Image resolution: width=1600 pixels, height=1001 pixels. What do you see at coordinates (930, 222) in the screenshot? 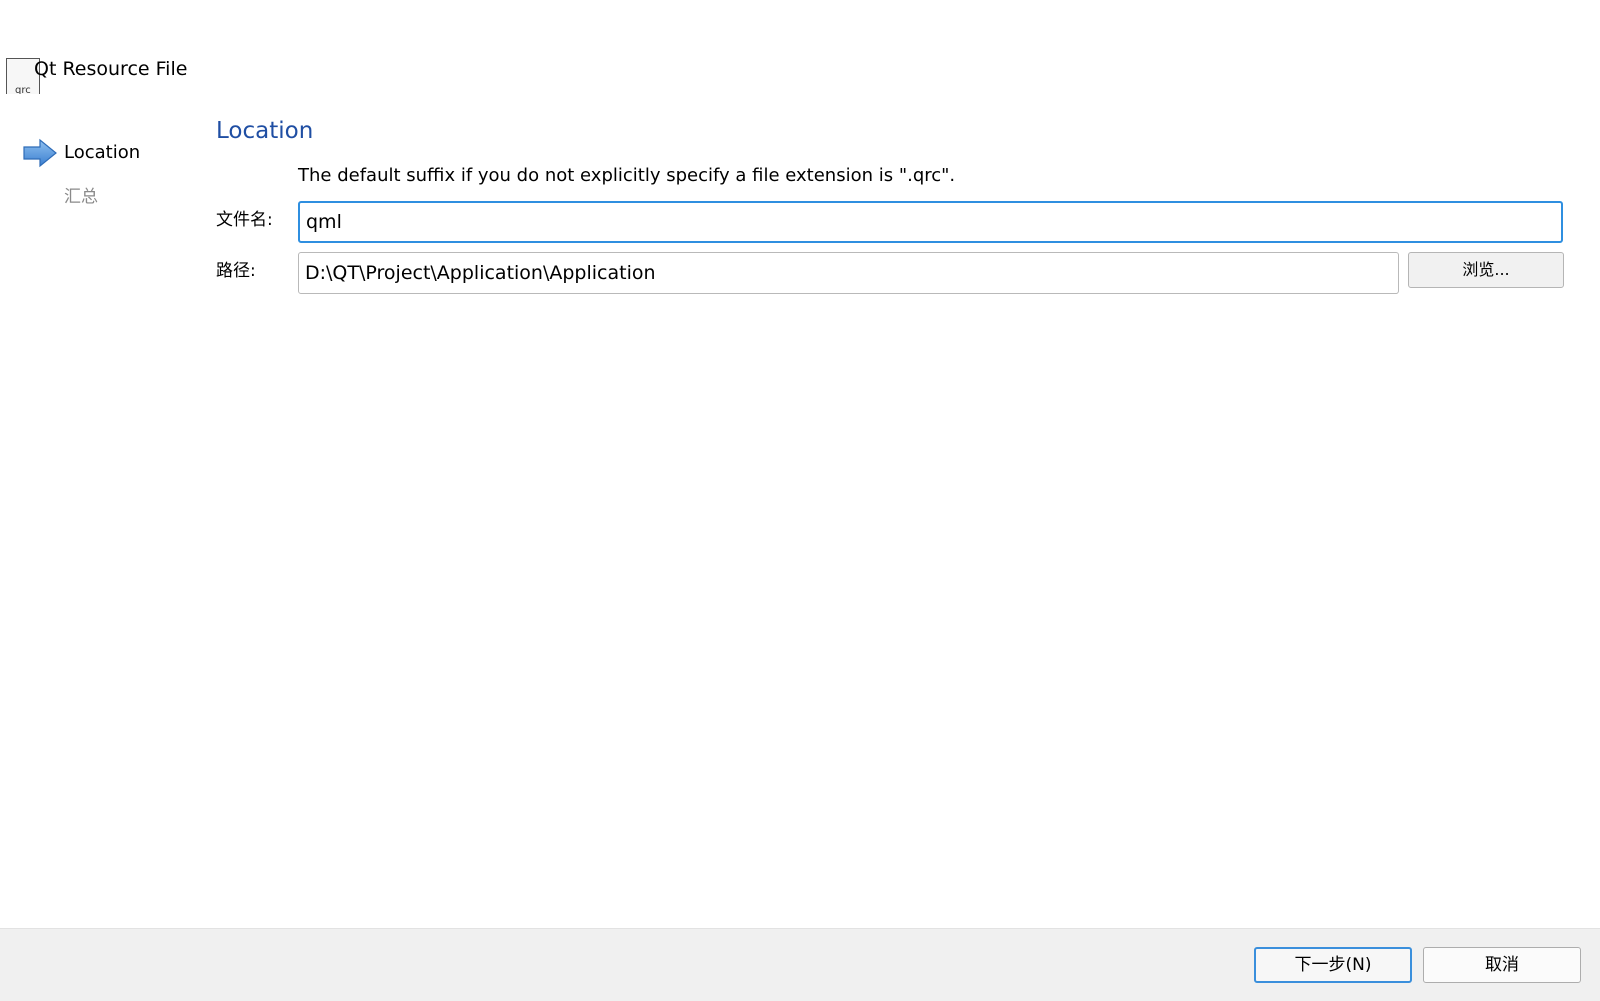
I see `filename-input` at bounding box center [930, 222].